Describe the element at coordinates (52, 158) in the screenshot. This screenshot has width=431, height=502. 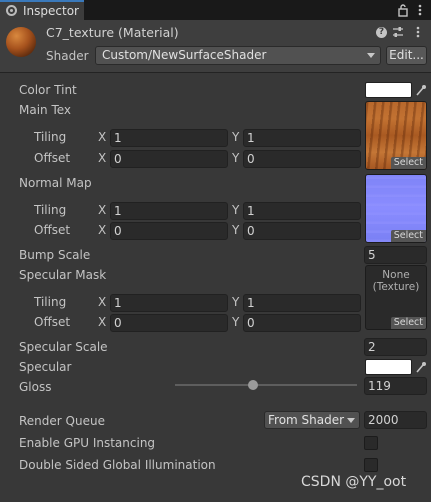
I see `main-tex-offset-label: Offset` at that location.